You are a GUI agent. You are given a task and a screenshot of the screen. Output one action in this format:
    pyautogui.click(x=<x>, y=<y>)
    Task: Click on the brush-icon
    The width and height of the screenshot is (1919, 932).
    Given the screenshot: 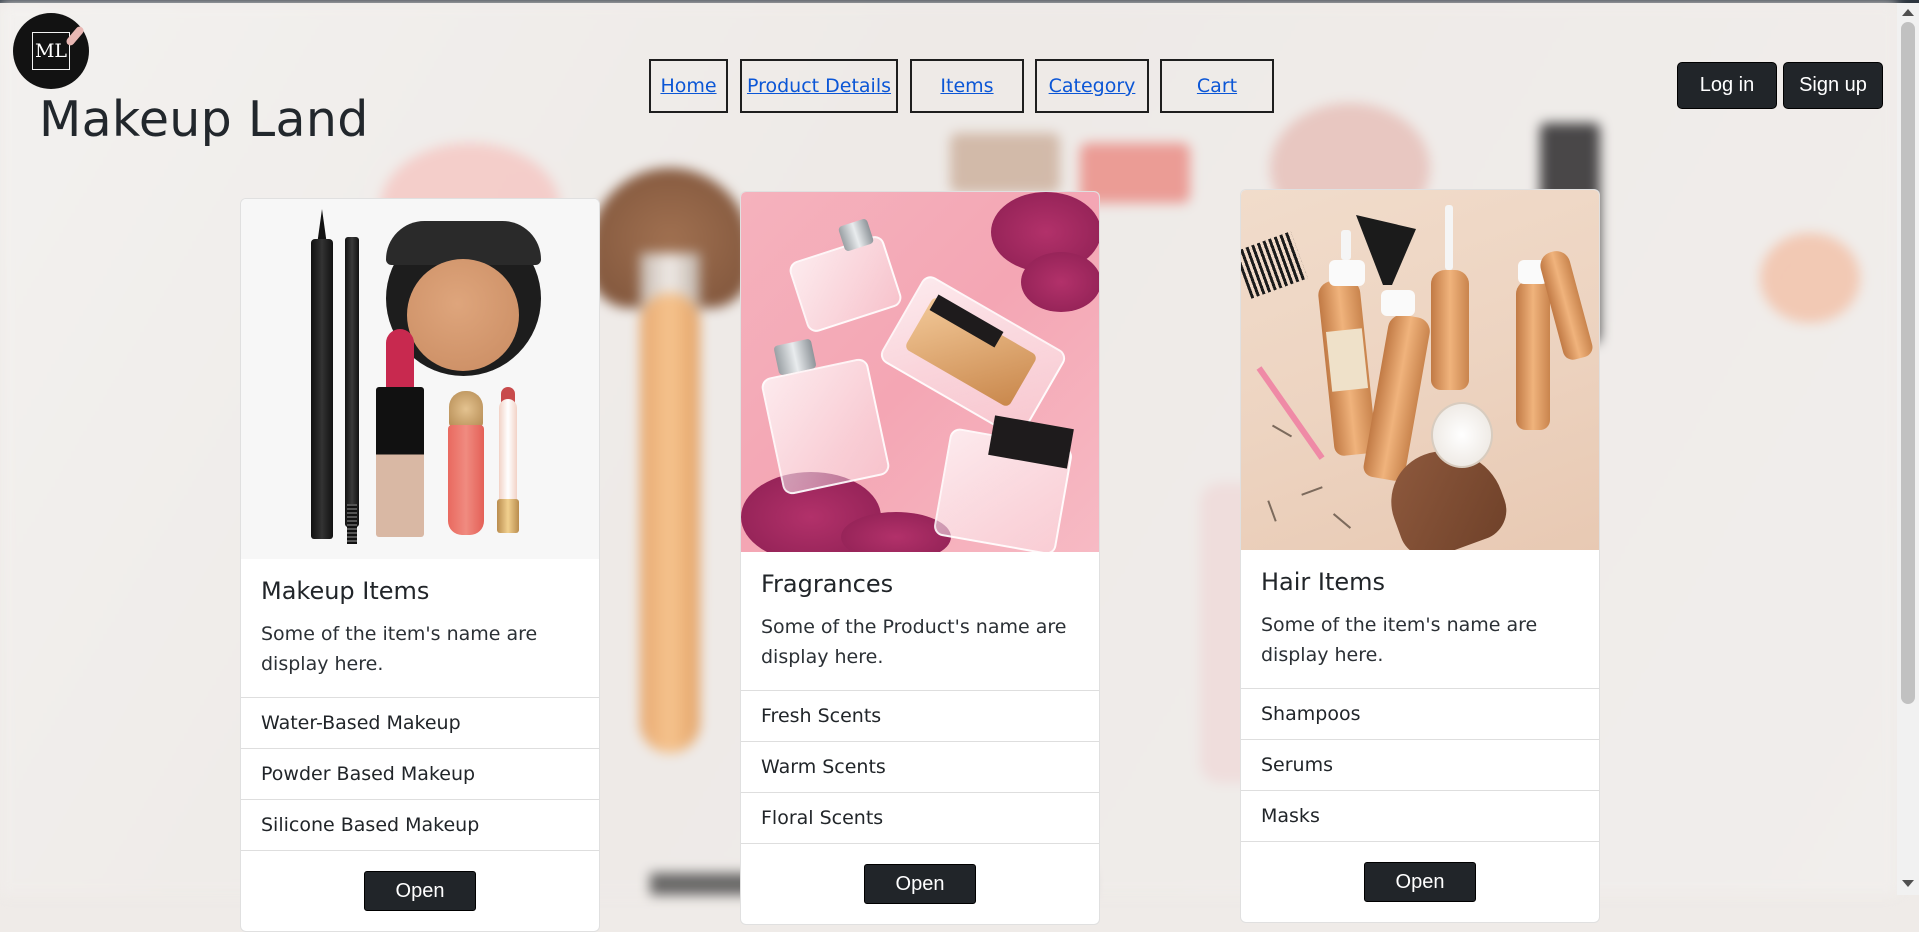 What is the action you would take?
    pyautogui.click(x=75, y=36)
    